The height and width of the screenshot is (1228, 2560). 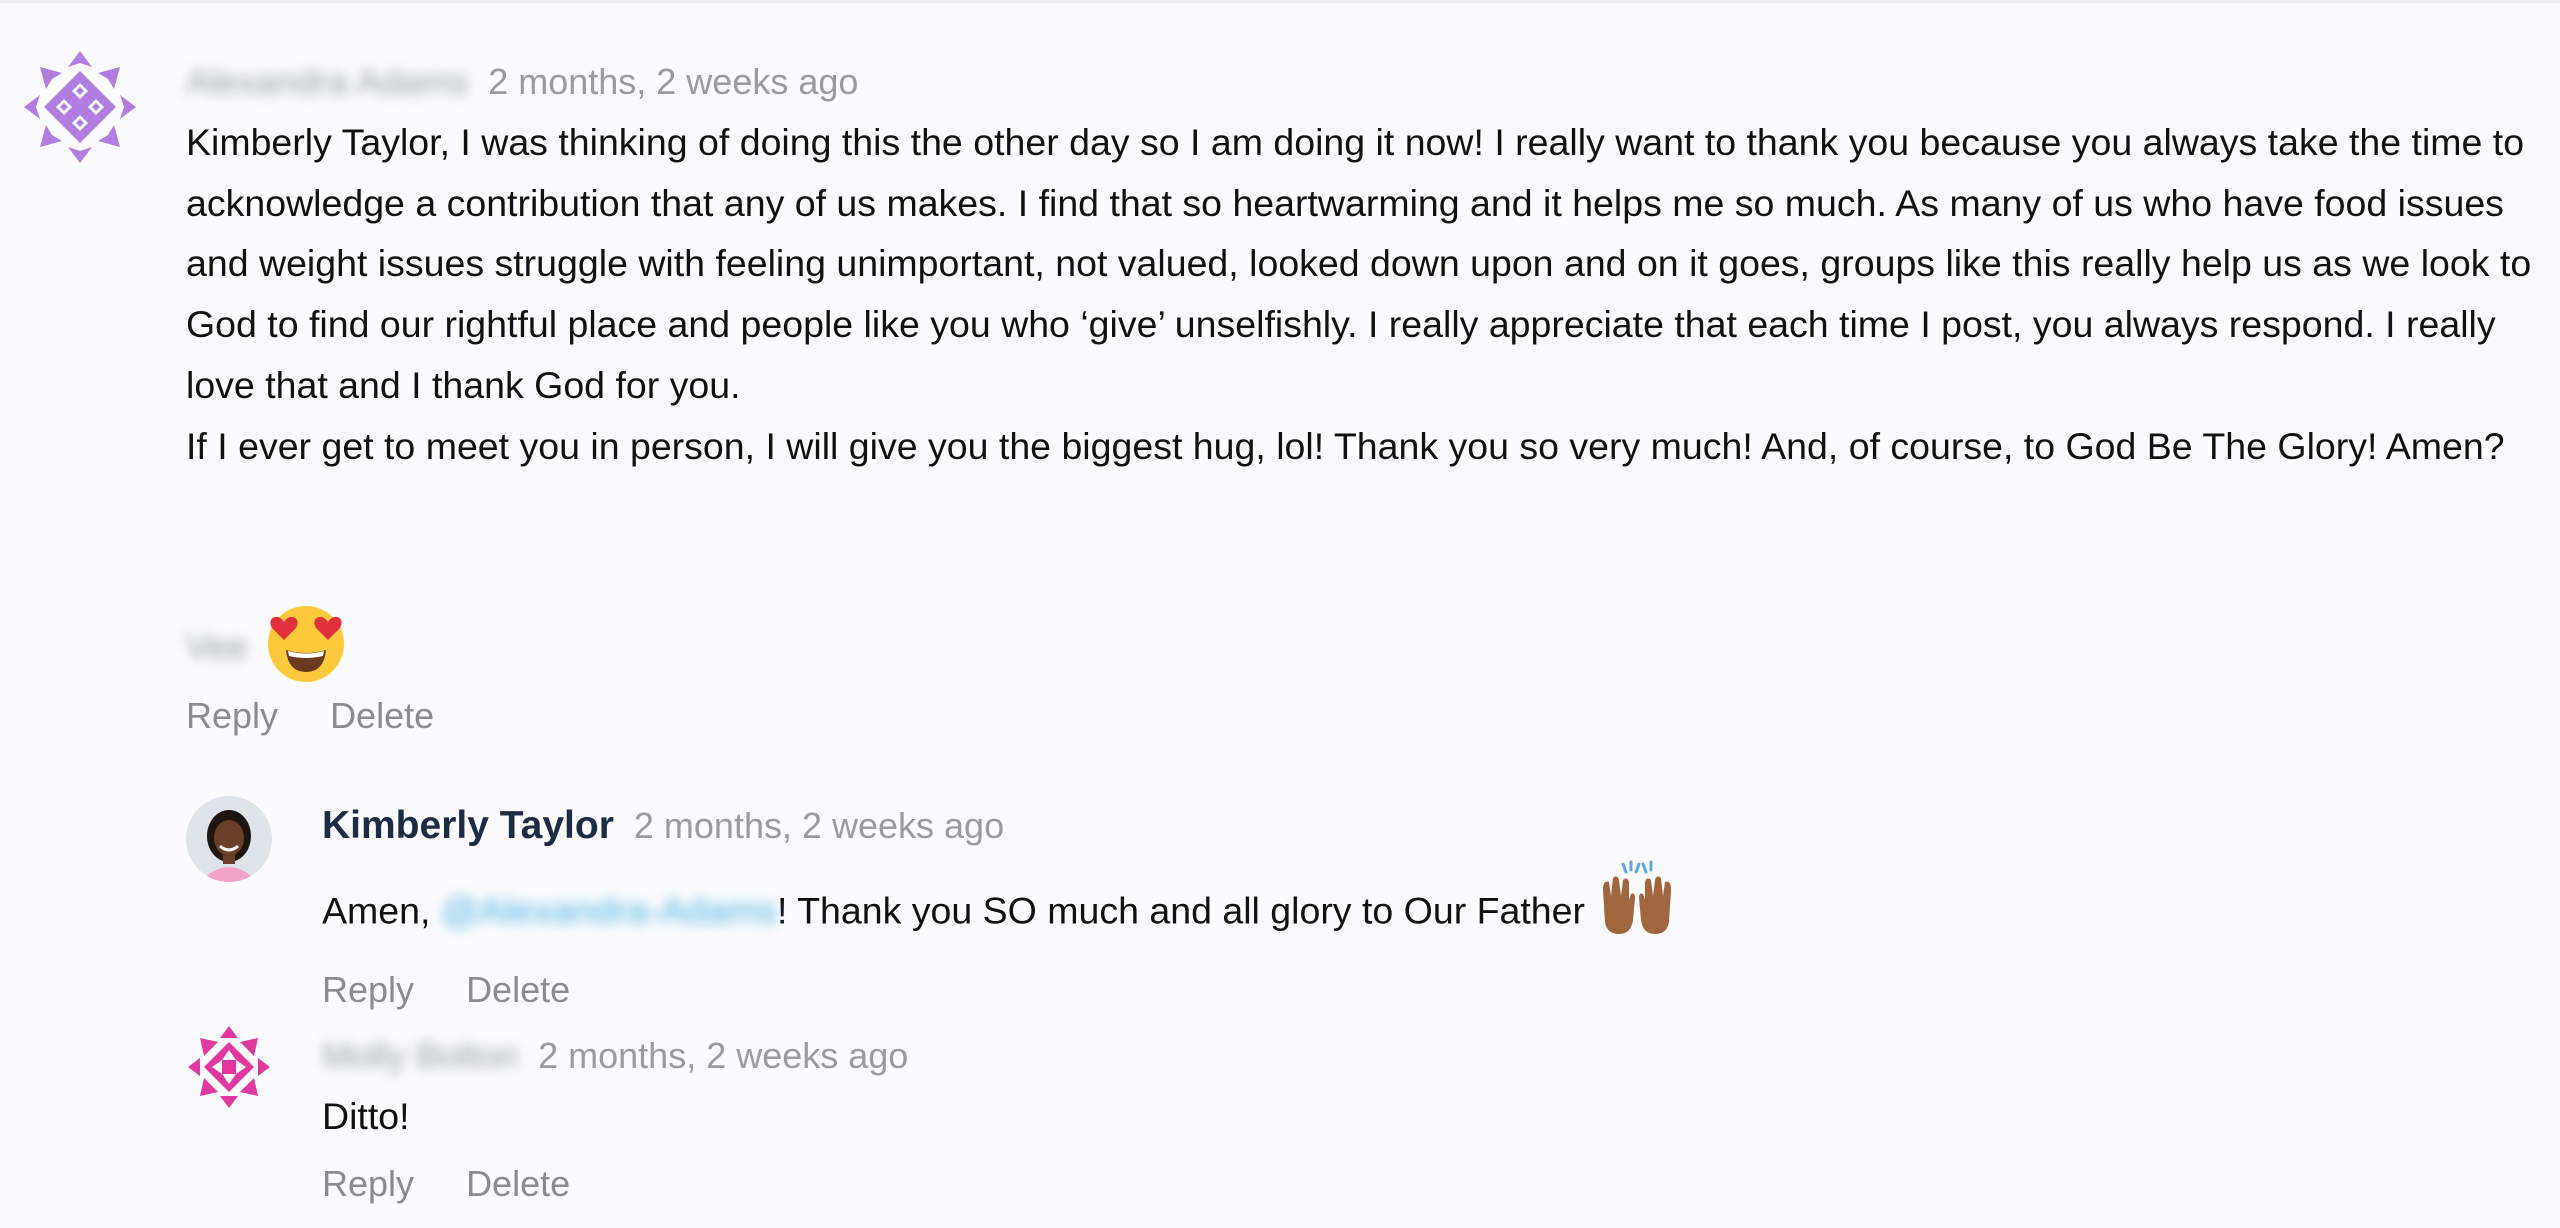 I want to click on author-name: Kimberly Taylor, so click(x=468, y=825).